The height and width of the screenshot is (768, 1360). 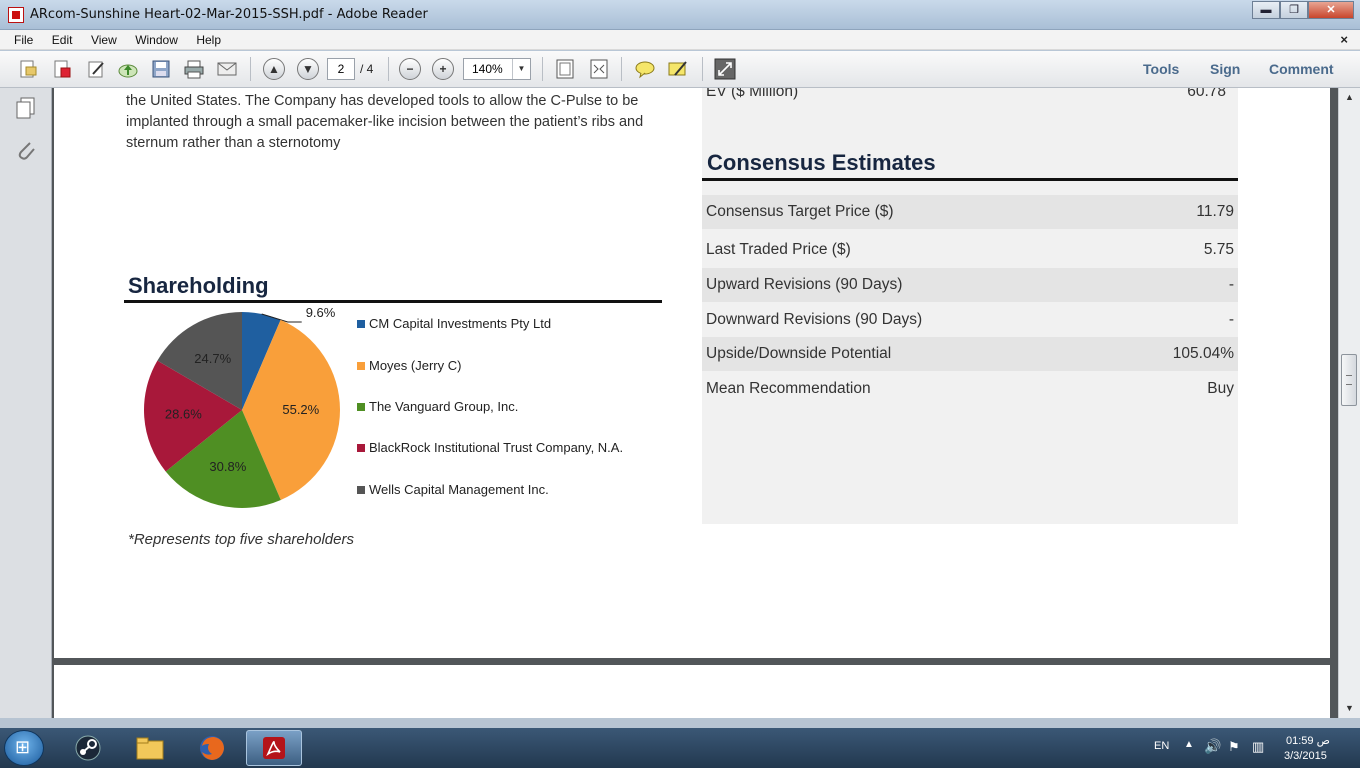 I want to click on consensus-rule, so click(x=970, y=179).